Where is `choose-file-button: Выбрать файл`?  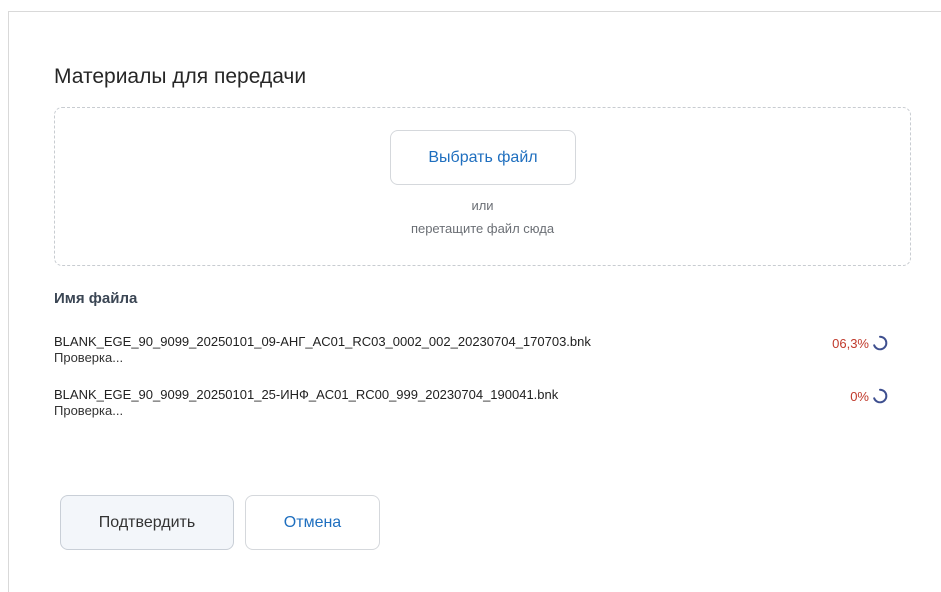
choose-file-button: Выбрать файл is located at coordinates (483, 157).